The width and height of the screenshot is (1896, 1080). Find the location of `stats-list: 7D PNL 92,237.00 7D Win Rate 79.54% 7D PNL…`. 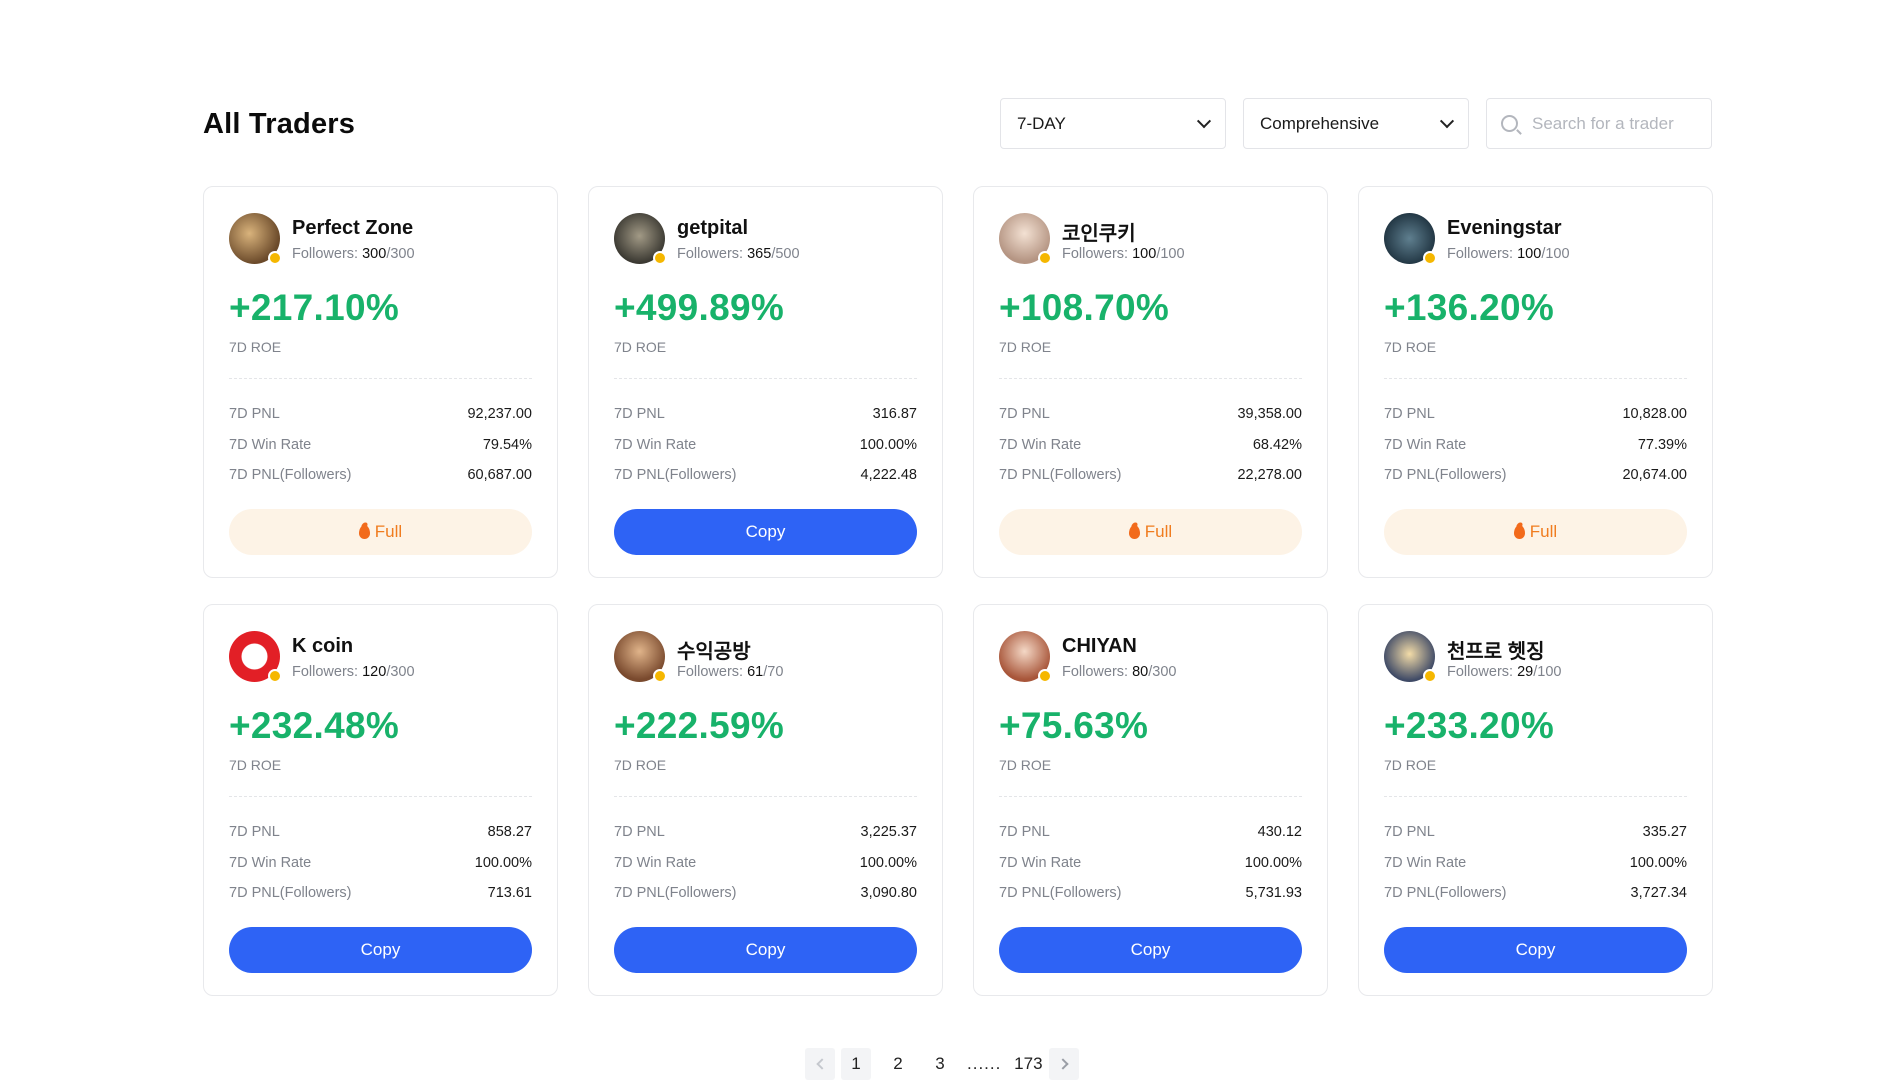

stats-list: 7D PNL 92,237.00 7D Win Rate 79.54% 7D PNL… is located at coordinates (380, 445).